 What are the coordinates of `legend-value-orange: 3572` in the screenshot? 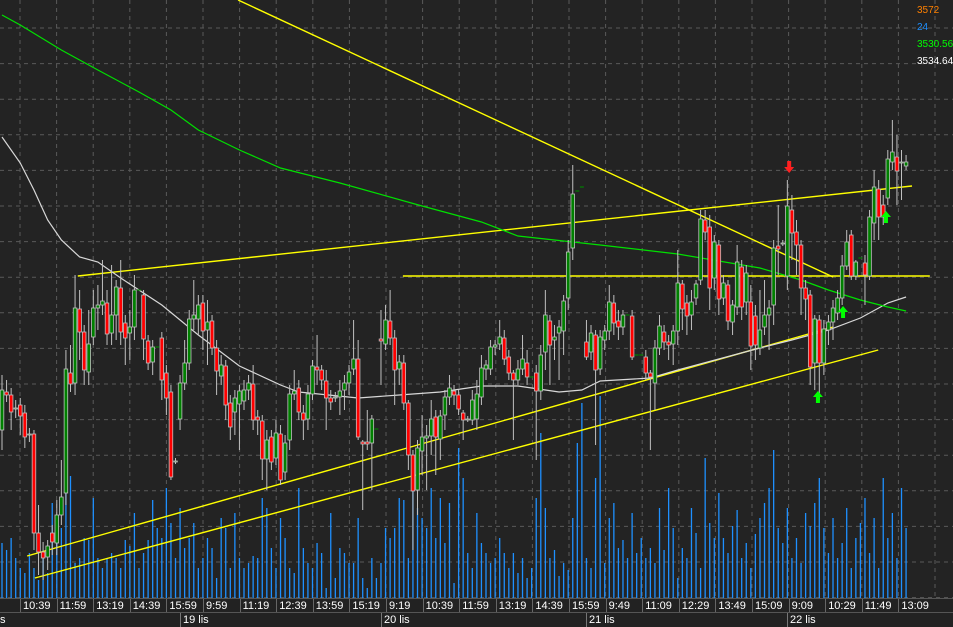 It's located at (928, 10).